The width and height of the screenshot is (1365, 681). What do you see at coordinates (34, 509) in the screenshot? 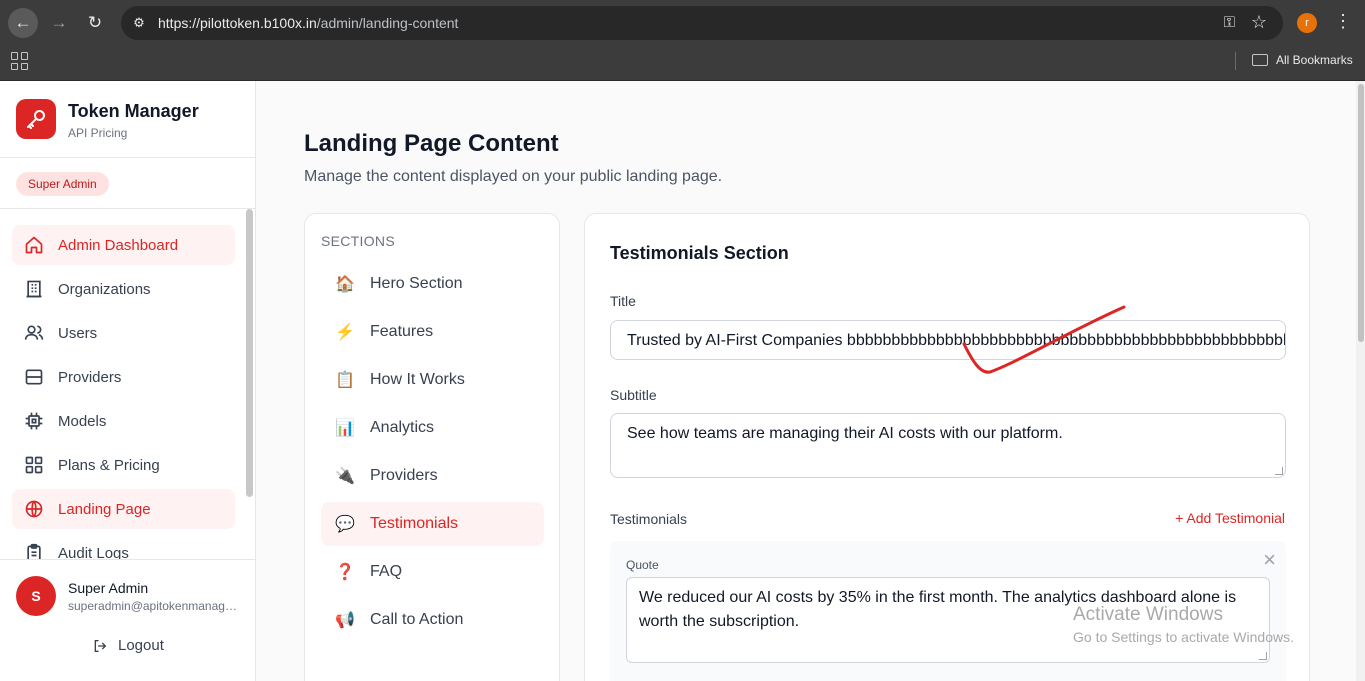
I see `globe-icon` at bounding box center [34, 509].